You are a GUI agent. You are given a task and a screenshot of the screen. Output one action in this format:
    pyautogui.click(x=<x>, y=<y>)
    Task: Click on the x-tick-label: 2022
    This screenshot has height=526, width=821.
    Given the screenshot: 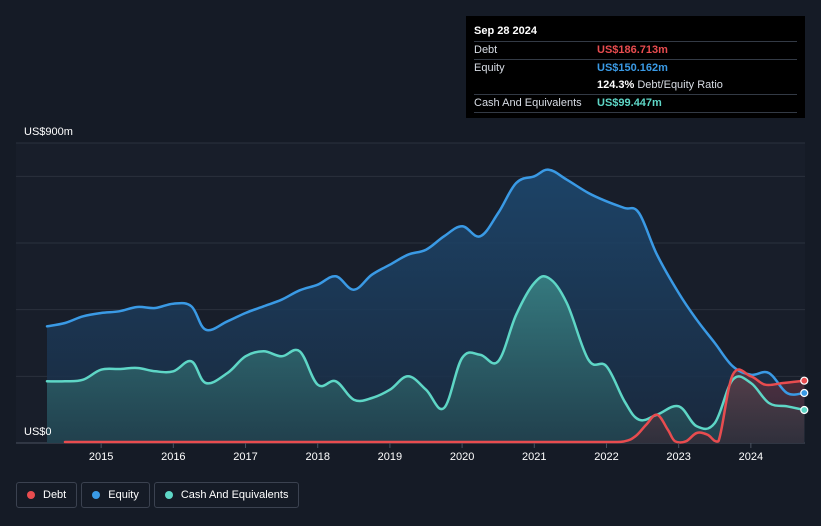 What is the action you would take?
    pyautogui.click(x=606, y=457)
    